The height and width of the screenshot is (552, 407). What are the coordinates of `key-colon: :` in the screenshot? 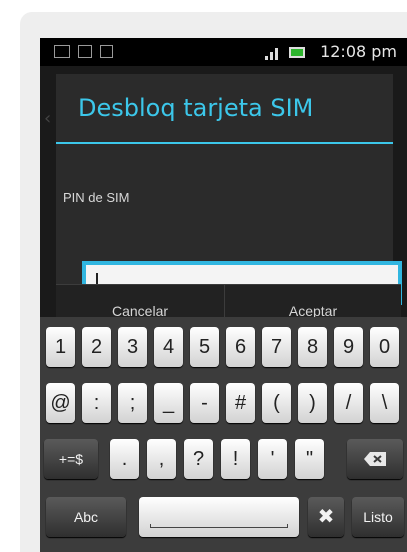 It's located at (96, 403).